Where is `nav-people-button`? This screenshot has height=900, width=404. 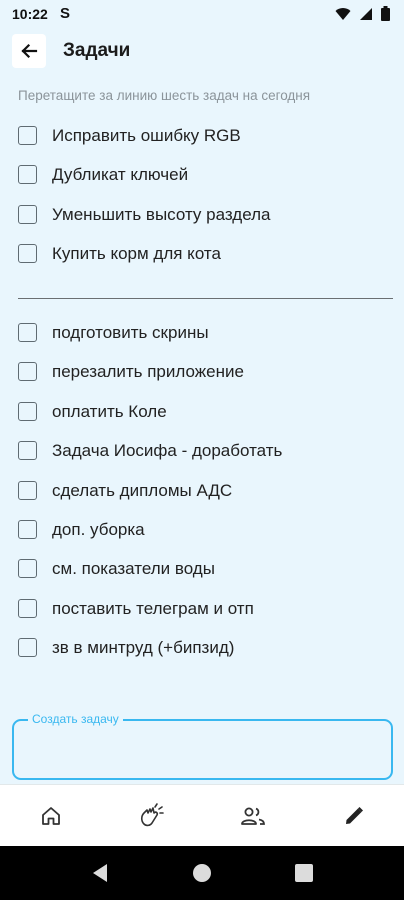 nav-people-button is located at coordinates (252, 816).